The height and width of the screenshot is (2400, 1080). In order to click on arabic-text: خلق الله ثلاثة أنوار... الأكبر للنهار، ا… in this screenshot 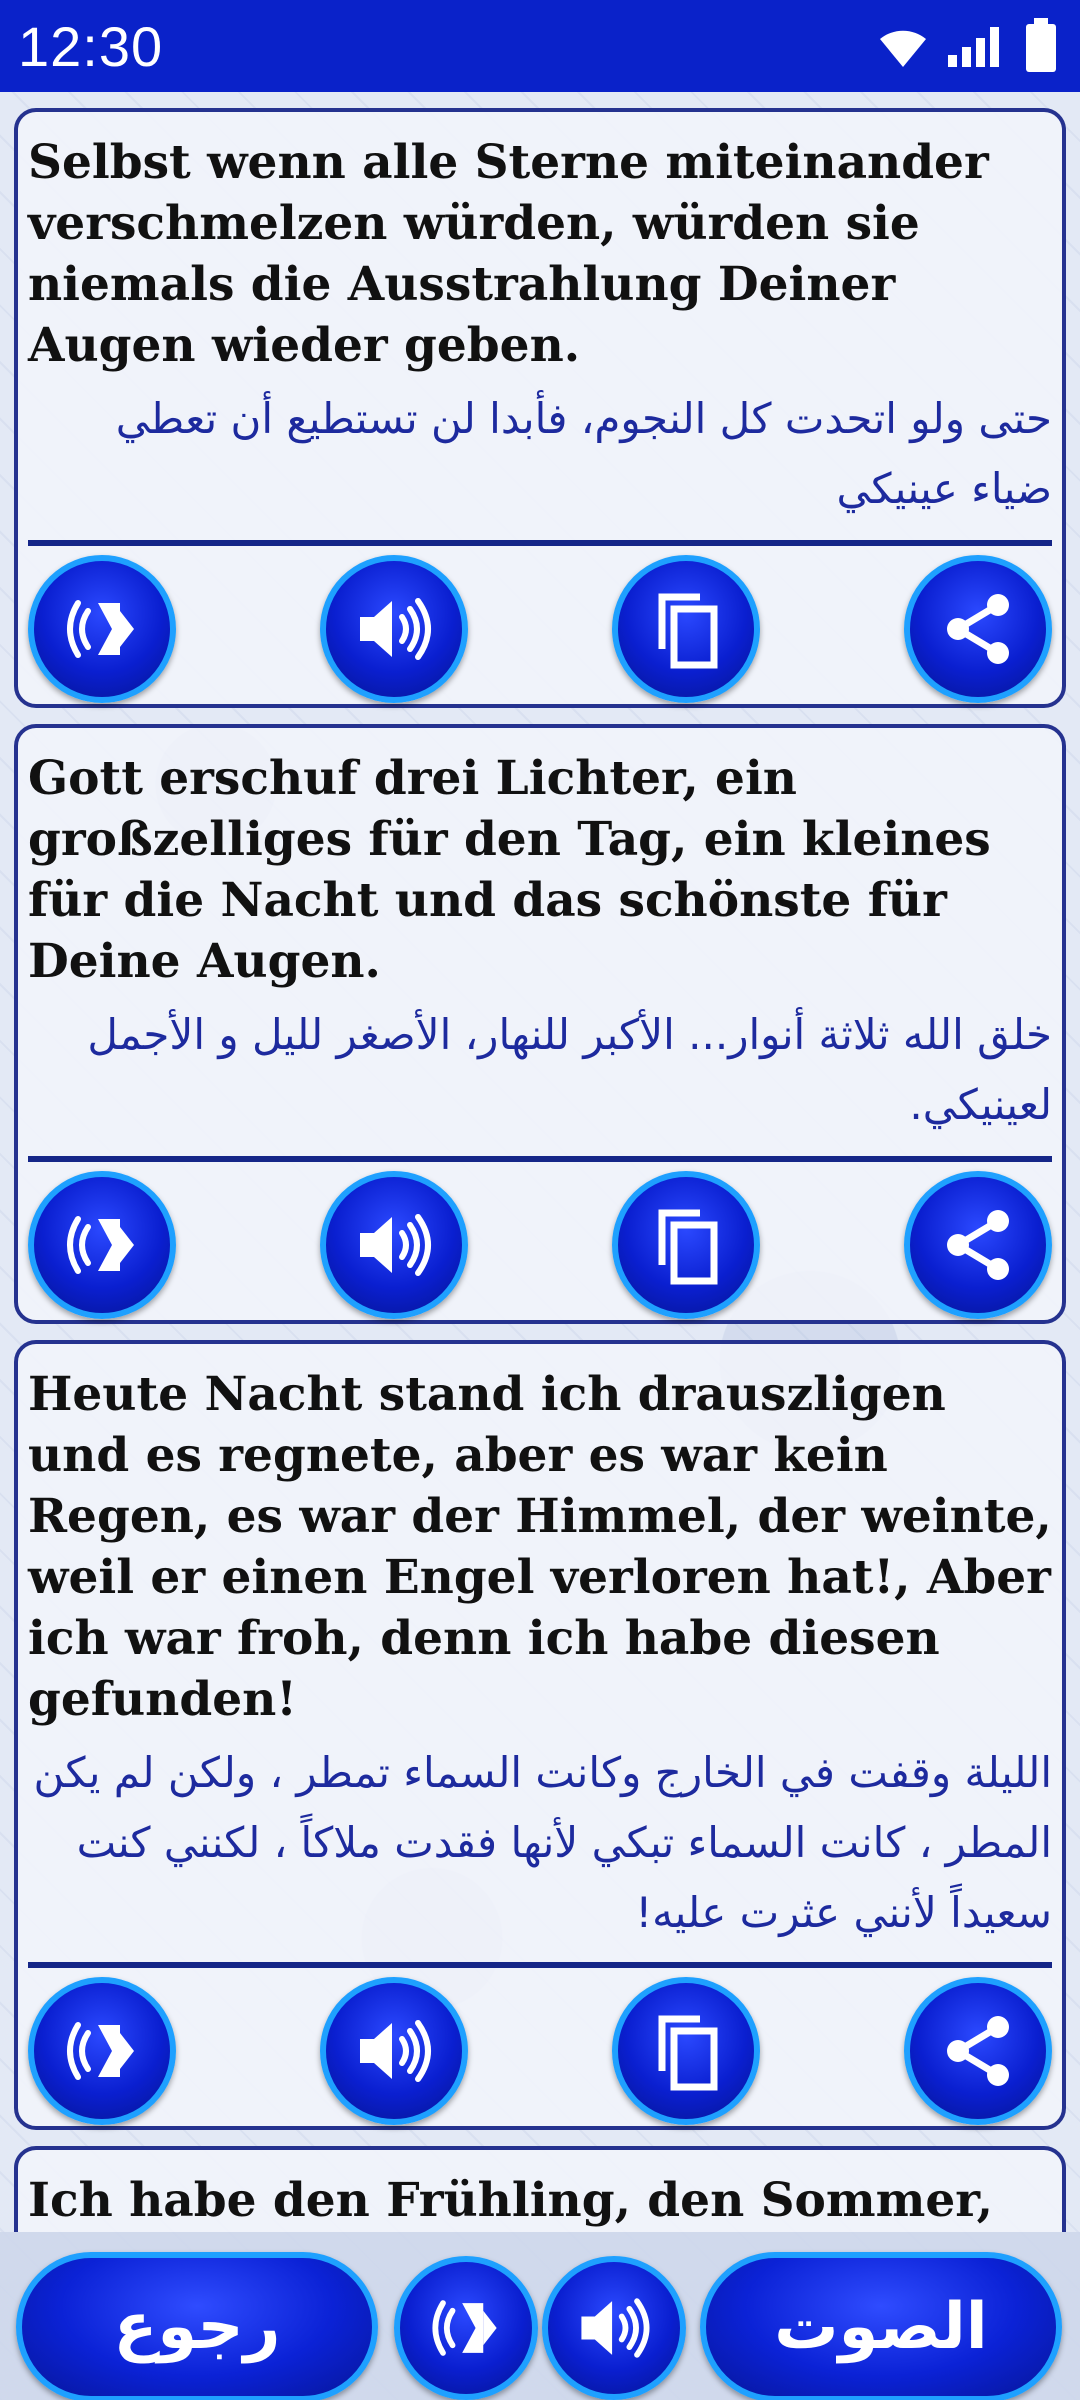, I will do `click(569, 1069)`.